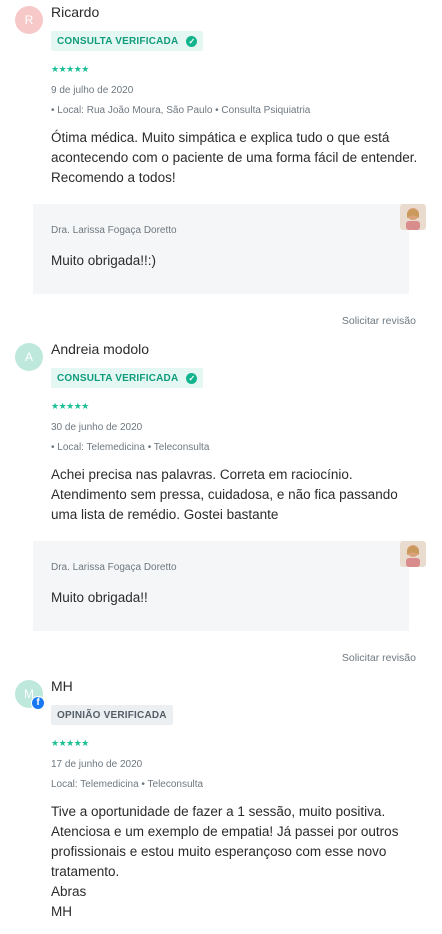 This screenshot has height=934, width=442. What do you see at coordinates (104, 260) in the screenshot?
I see `reply-text: Muito obrigada!!:)` at bounding box center [104, 260].